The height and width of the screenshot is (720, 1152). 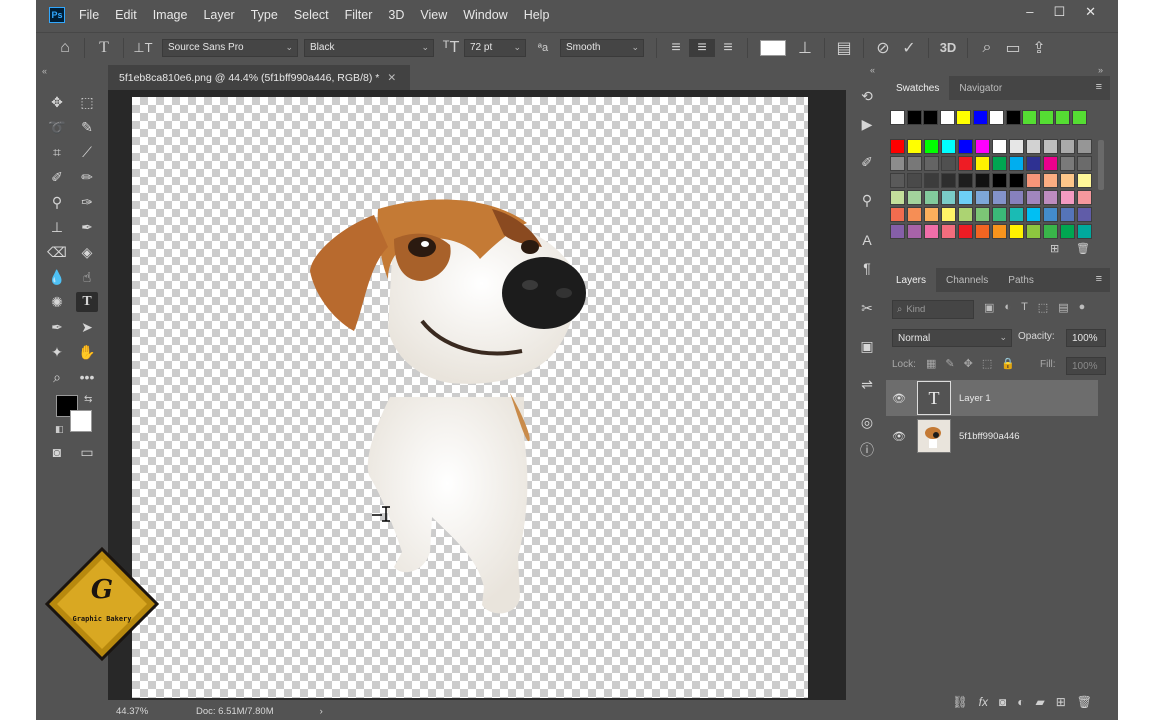 I want to click on minimize-icon: –, so click(x=1029, y=12).